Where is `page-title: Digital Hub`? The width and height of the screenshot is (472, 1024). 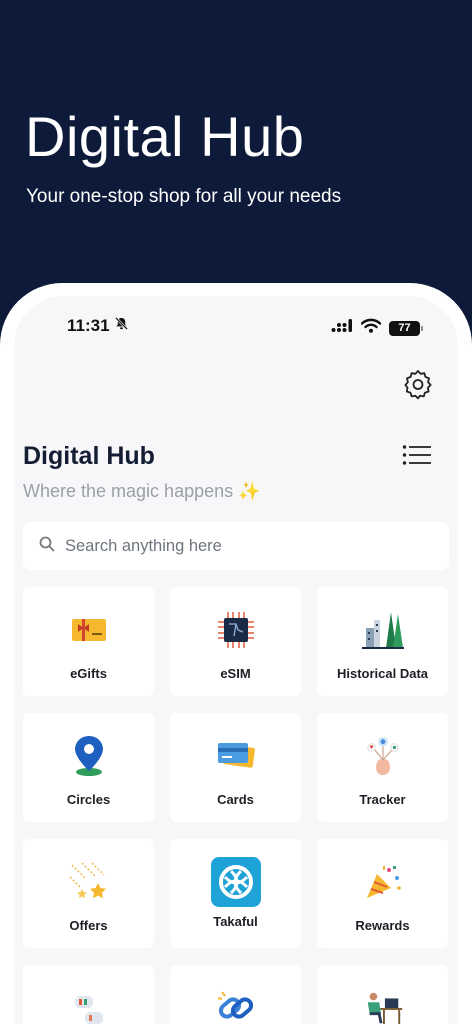
page-title: Digital Hub is located at coordinates (89, 456).